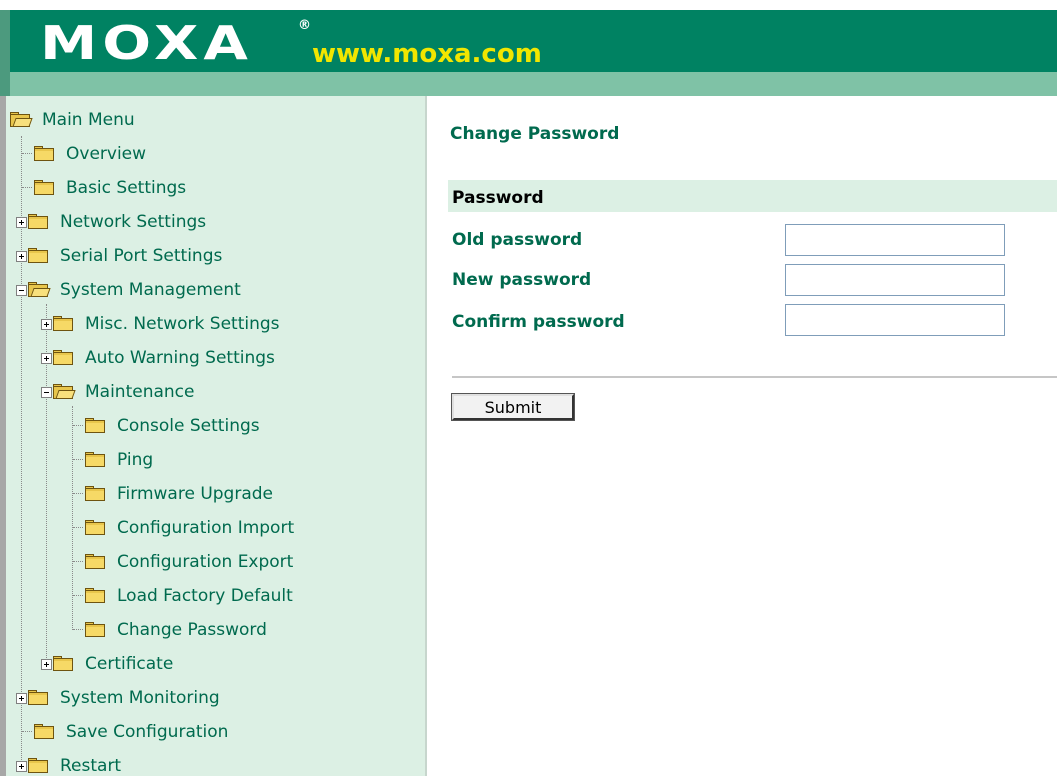 This screenshot has width=1057, height=782. I want to click on old-password-label: Old password, so click(517, 240).